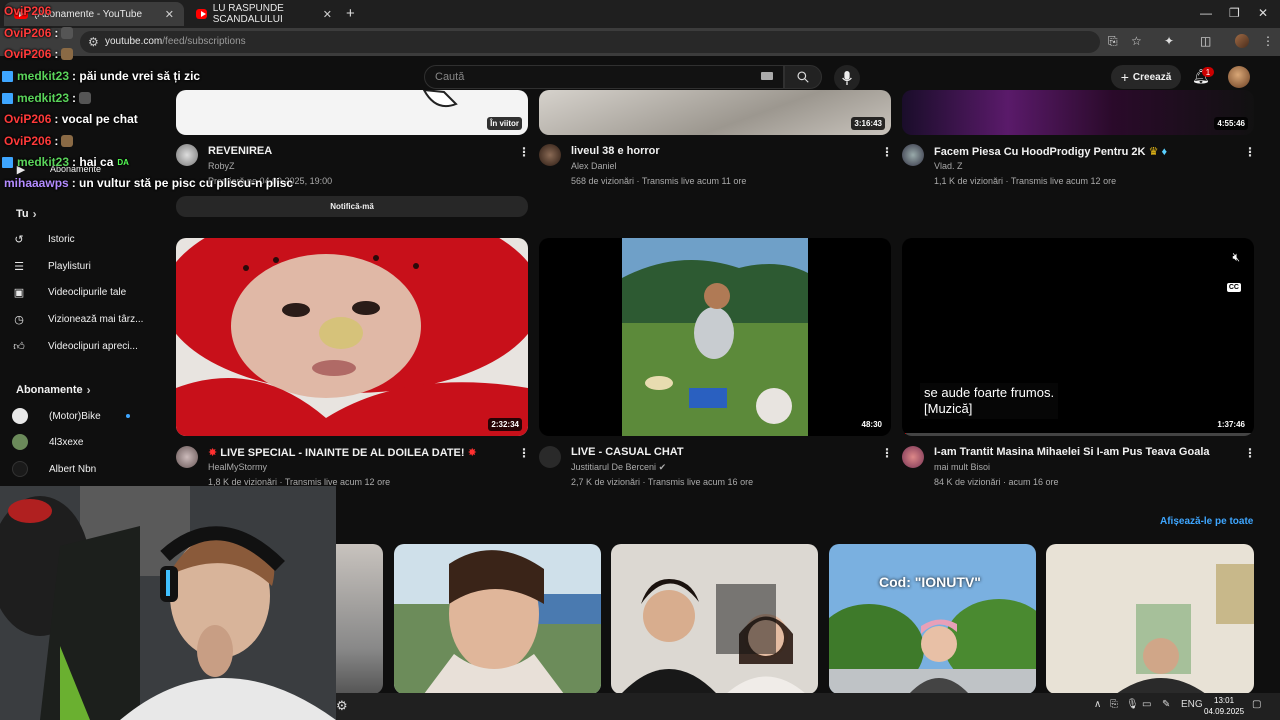 The width and height of the screenshot is (1280, 720). Describe the element at coordinates (1224, 706) in the screenshot. I see `system-clock: 13:01 04.09.2025` at that location.